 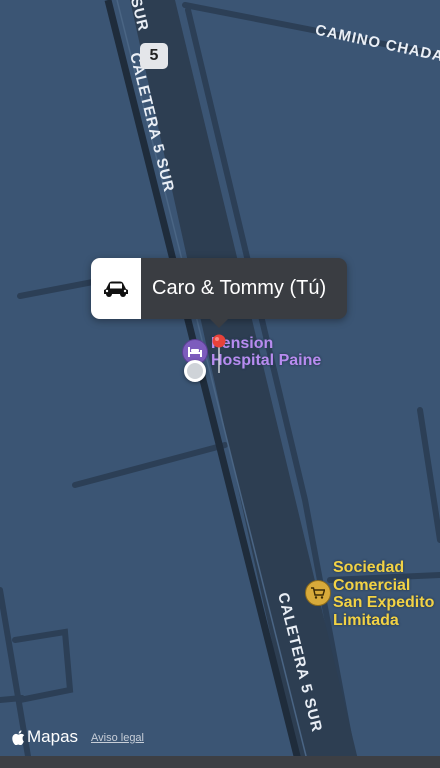 I want to click on maps-brand: Mapas, so click(x=45, y=737).